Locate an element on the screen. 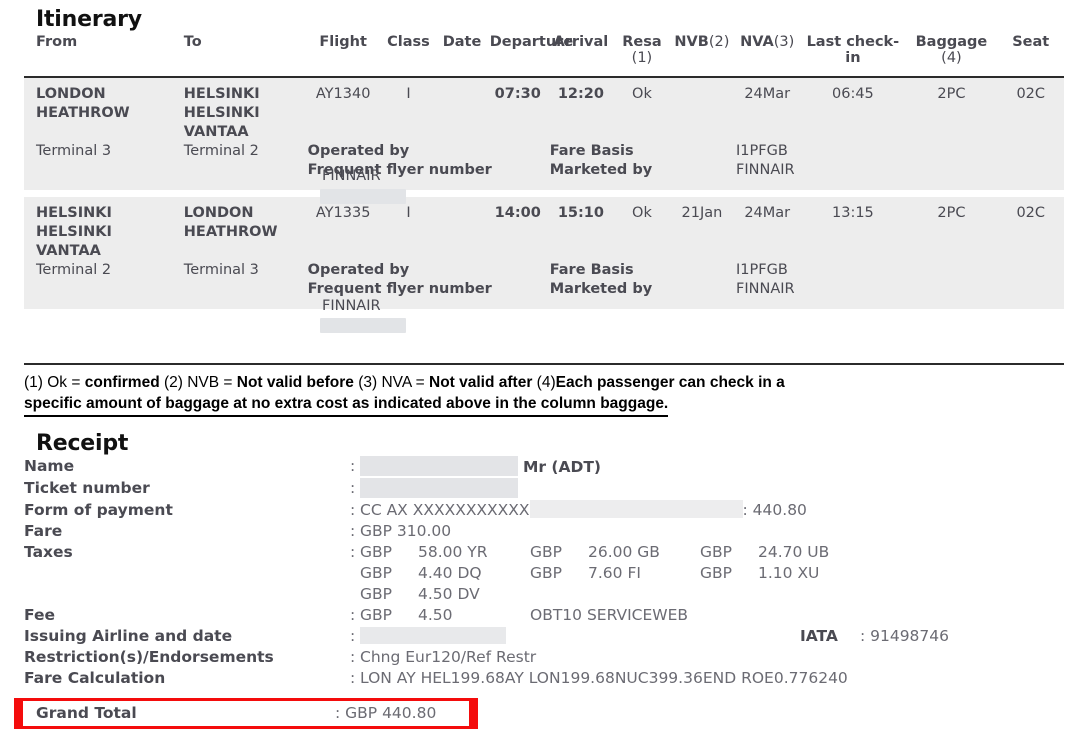 This screenshot has height=741, width=1088. grand-total-label: Grand Total is located at coordinates (86, 713).